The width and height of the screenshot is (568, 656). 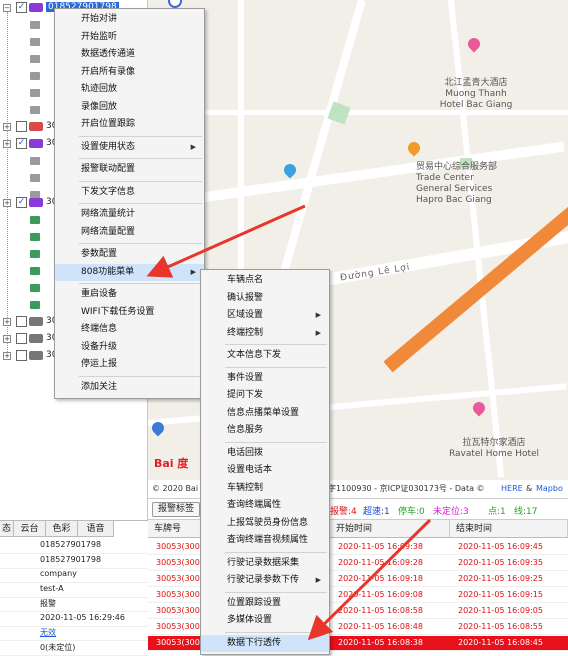 What do you see at coordinates (74, 561) in the screenshot?
I see `detail-row: 018527901798` at bounding box center [74, 561].